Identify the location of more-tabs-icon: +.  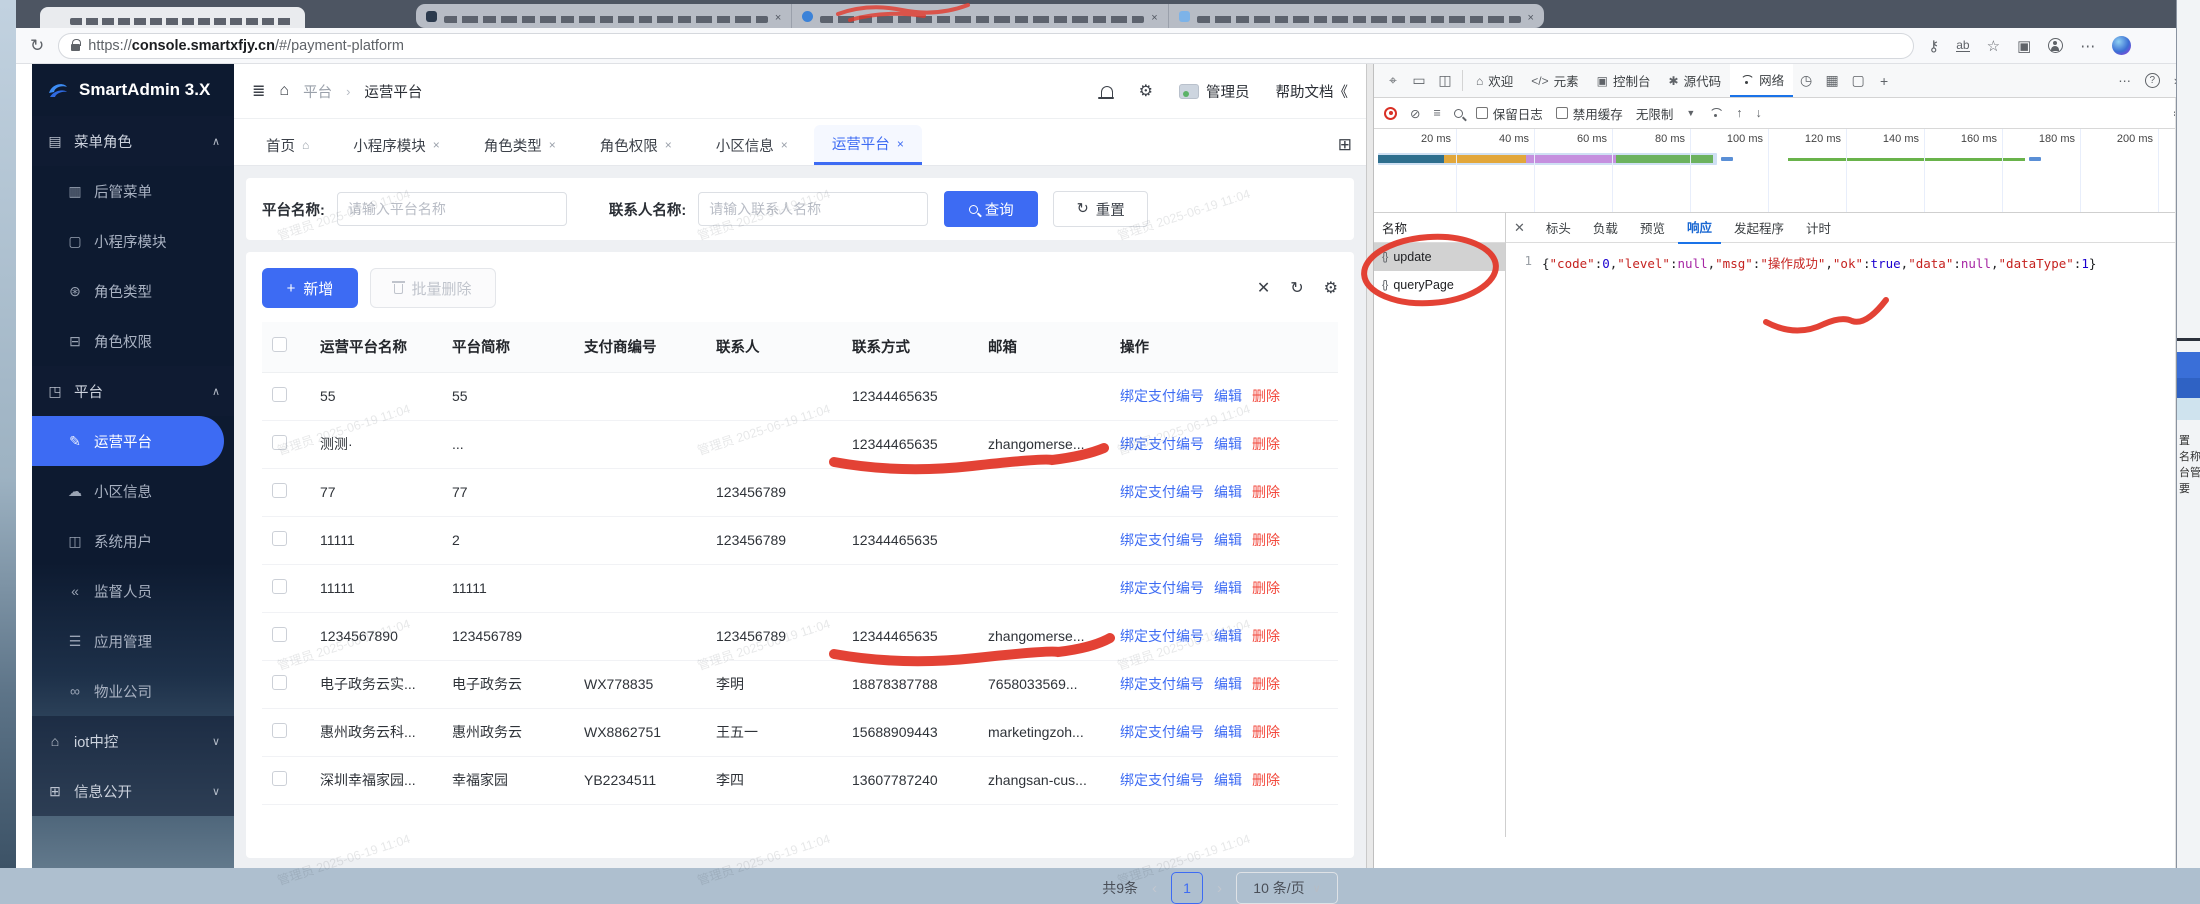
(1884, 80).